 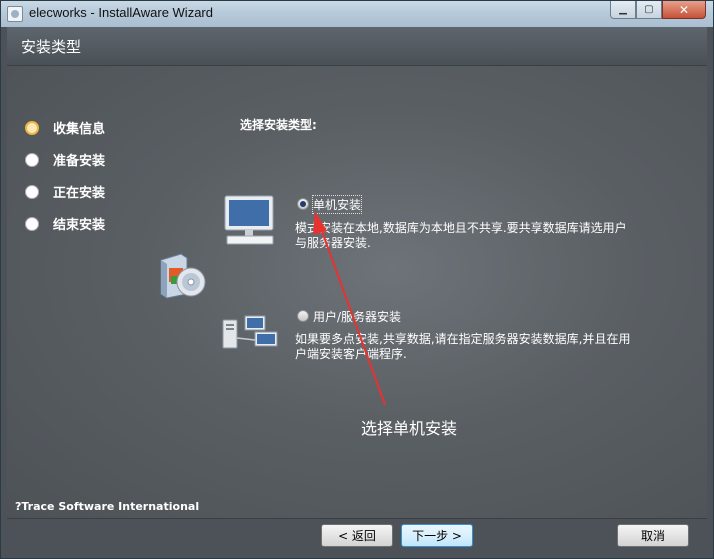 What do you see at coordinates (121, 12) in the screenshot?
I see `window-title: elecworks - InstallAware Wizard` at bounding box center [121, 12].